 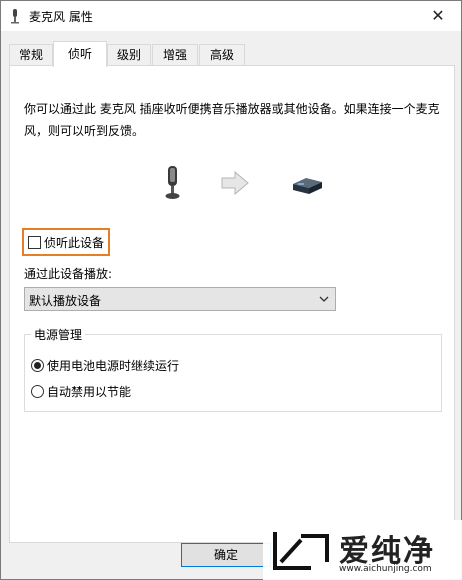 I want to click on tab-advanced: 高级, so click(x=222, y=55).